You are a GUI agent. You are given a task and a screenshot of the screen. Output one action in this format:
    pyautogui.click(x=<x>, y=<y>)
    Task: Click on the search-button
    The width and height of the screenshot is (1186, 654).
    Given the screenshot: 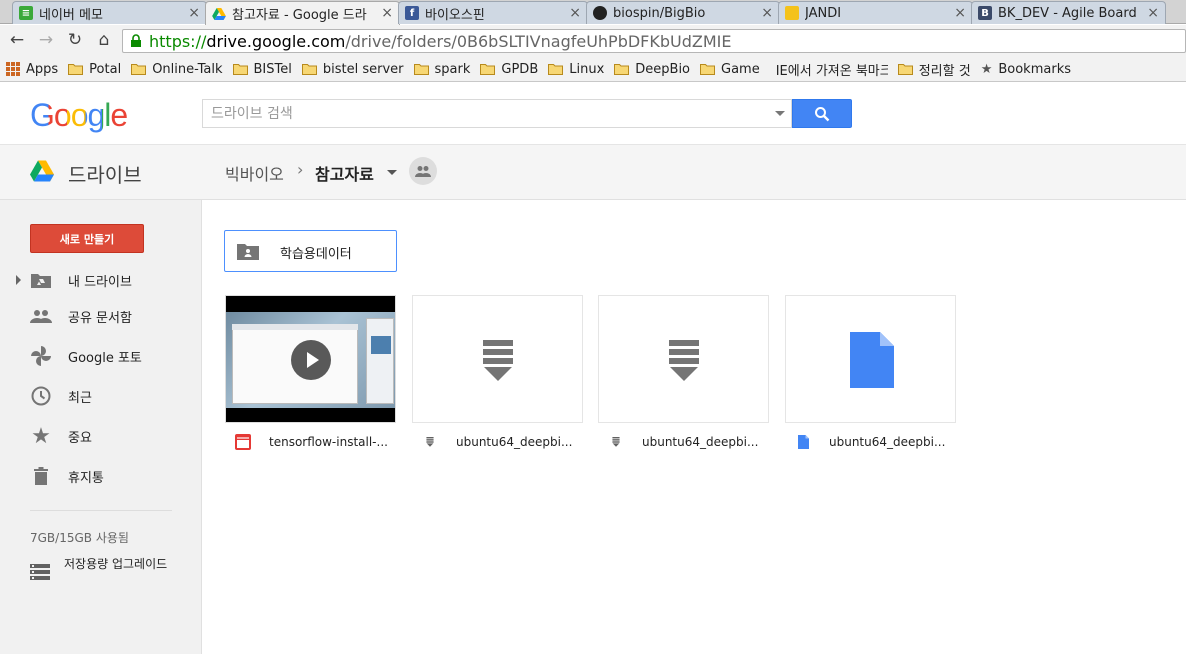 What is the action you would take?
    pyautogui.click(x=822, y=113)
    